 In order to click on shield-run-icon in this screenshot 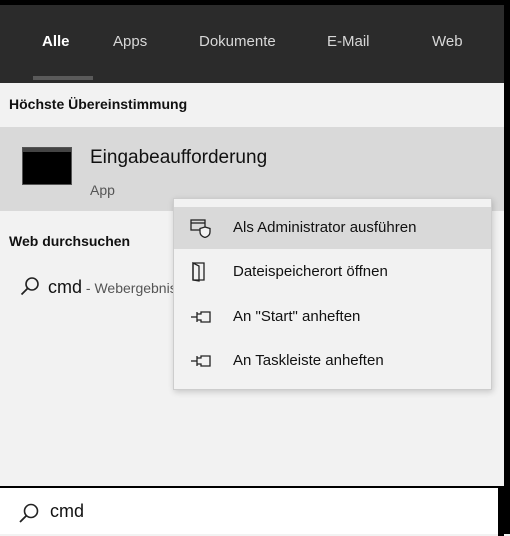, I will do `click(200, 228)`.